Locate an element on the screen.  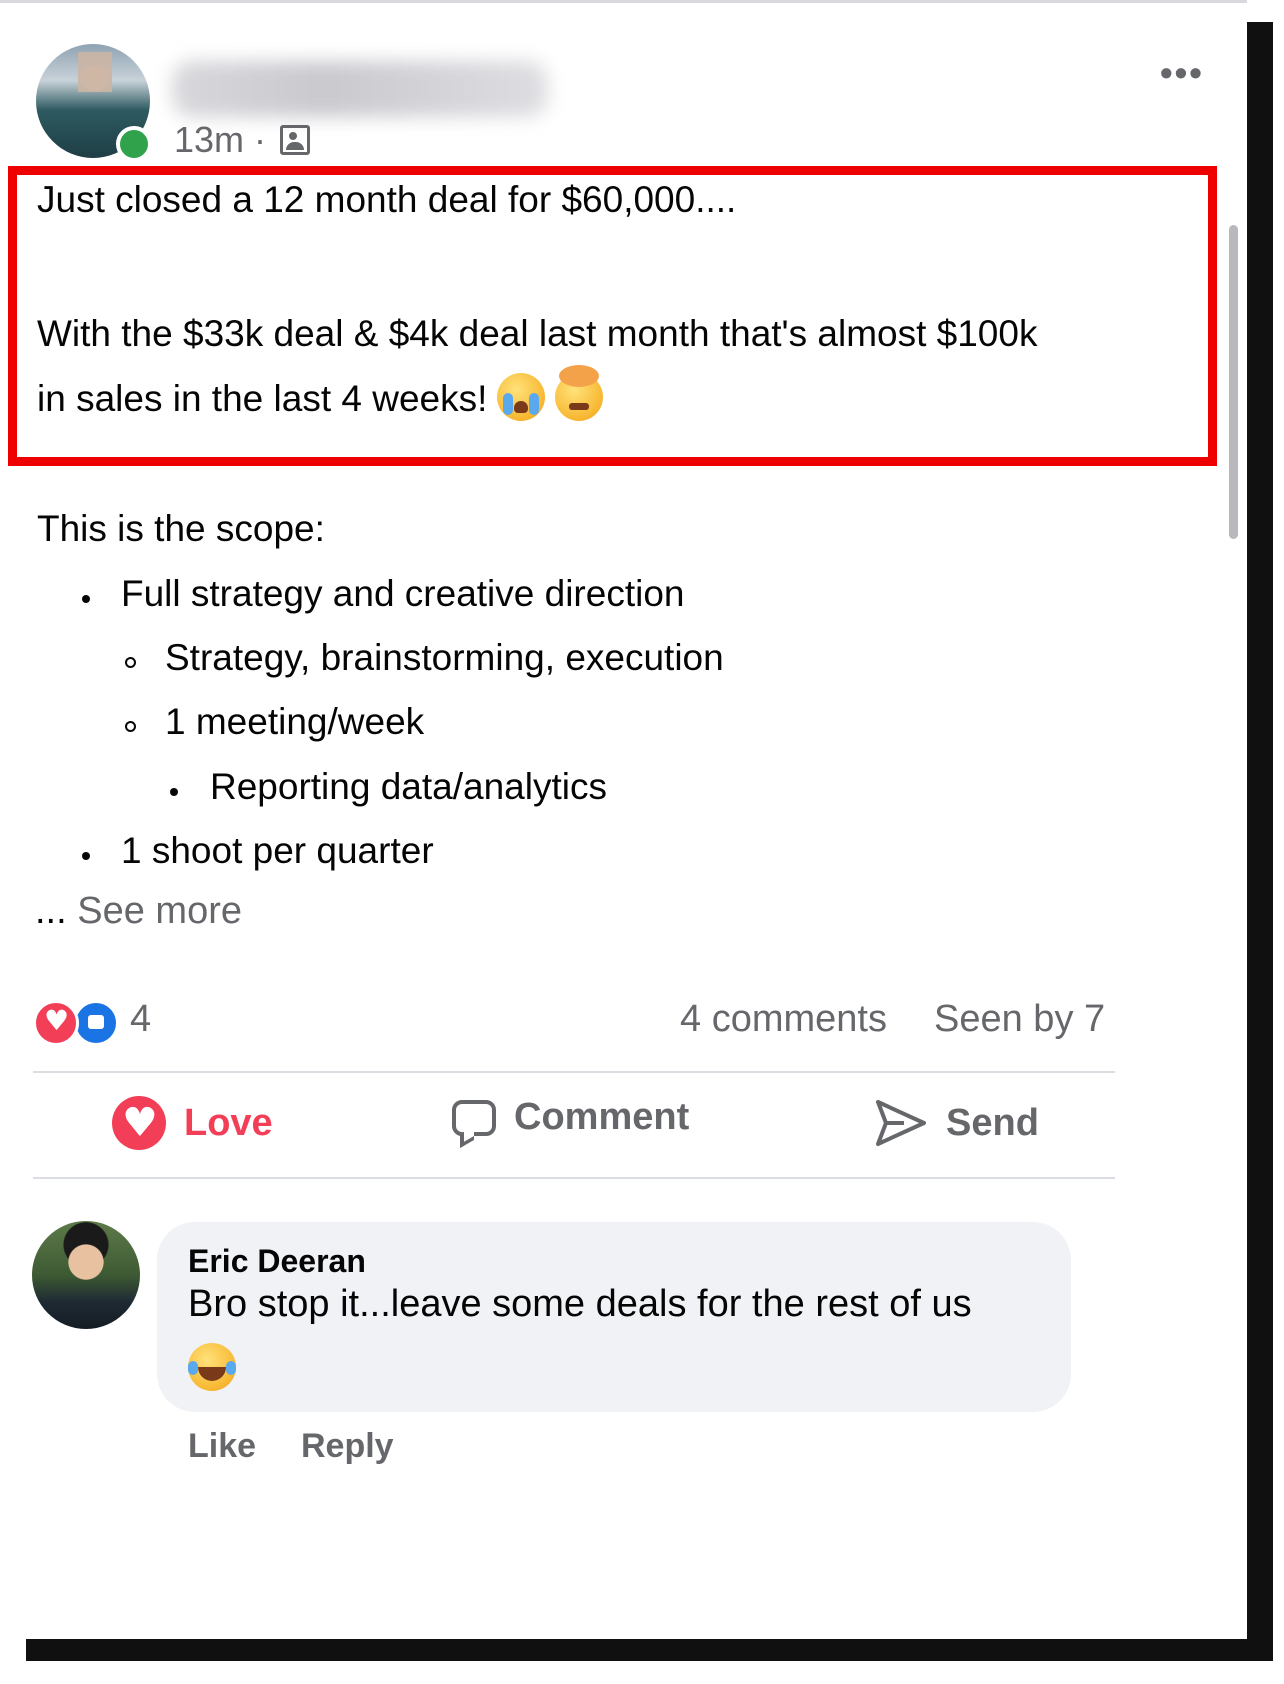
comment-like-button: Like is located at coordinates (222, 1446).